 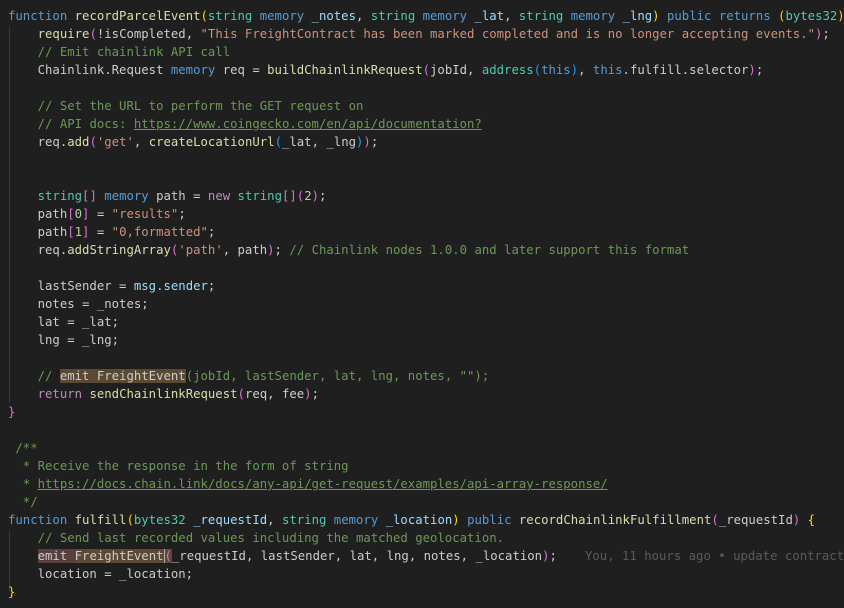 What do you see at coordinates (426, 304) in the screenshot?
I see `code-line: notes = _notes;` at bounding box center [426, 304].